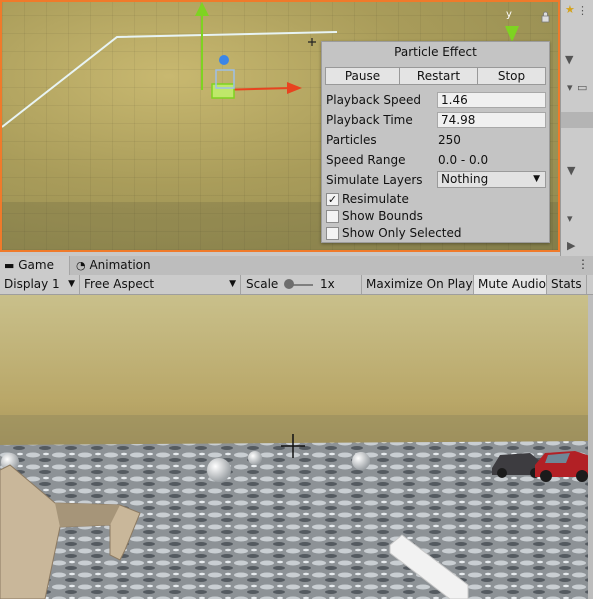  What do you see at coordinates (567, 284) in the screenshot?
I see `stats-toggle: Stats` at bounding box center [567, 284].